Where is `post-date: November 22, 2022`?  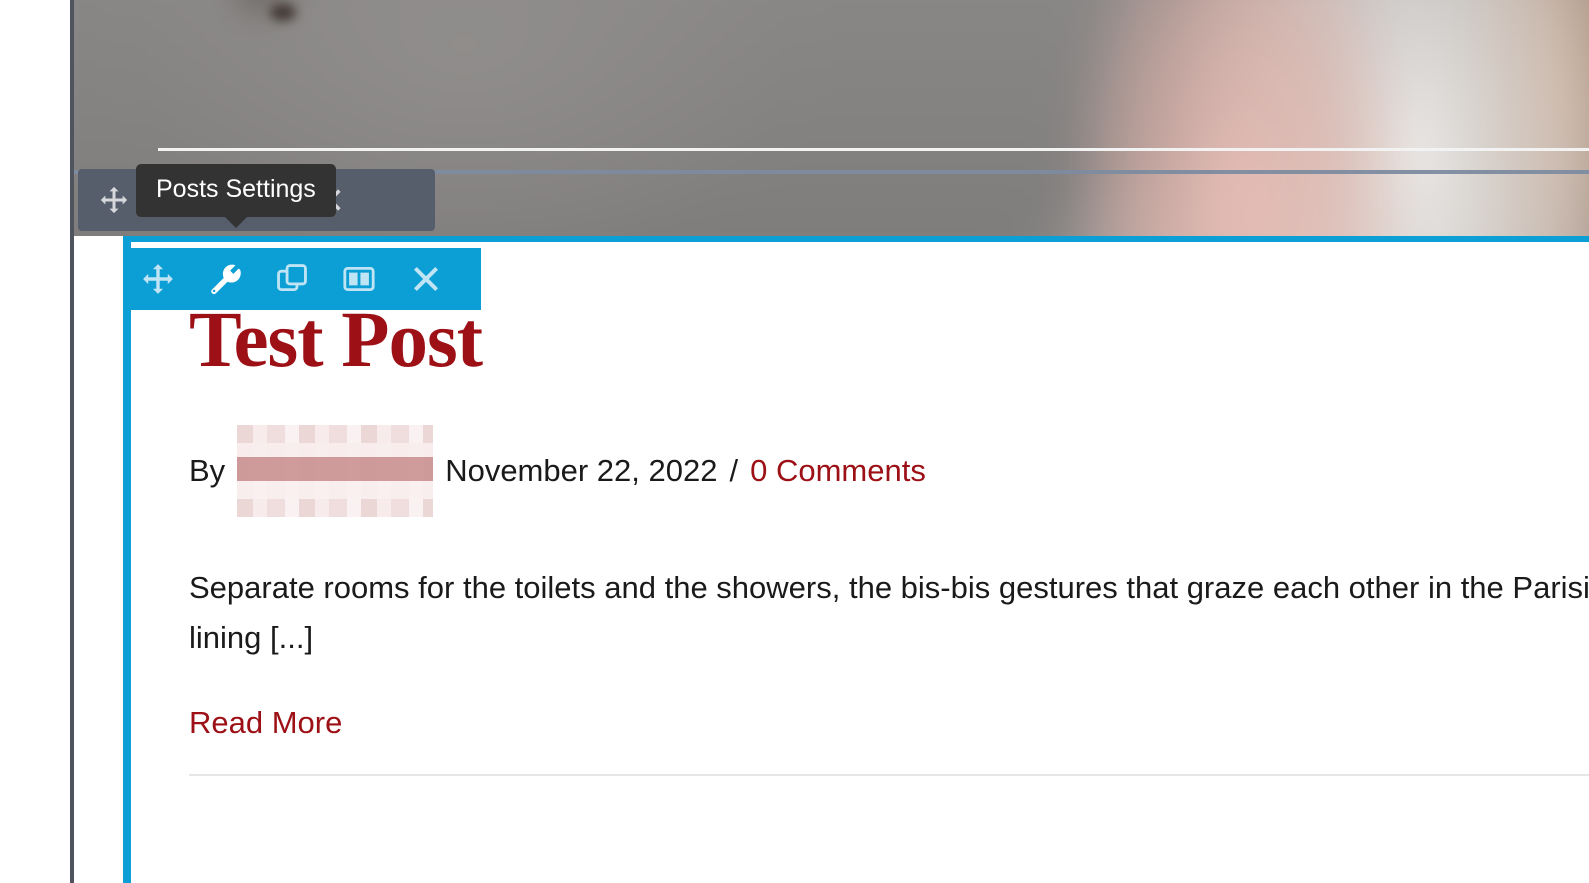 post-date: November 22, 2022 is located at coordinates (581, 470).